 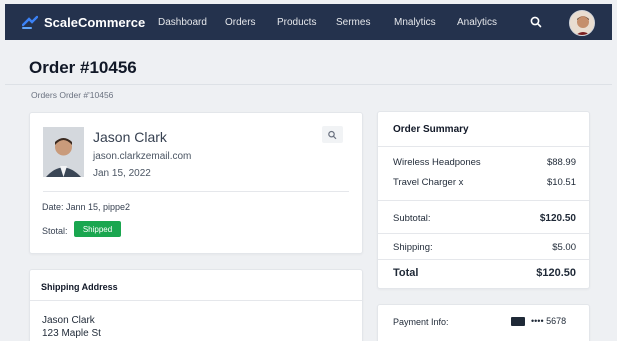 What do you see at coordinates (564, 247) in the screenshot?
I see `shipping-value: $5.00` at bounding box center [564, 247].